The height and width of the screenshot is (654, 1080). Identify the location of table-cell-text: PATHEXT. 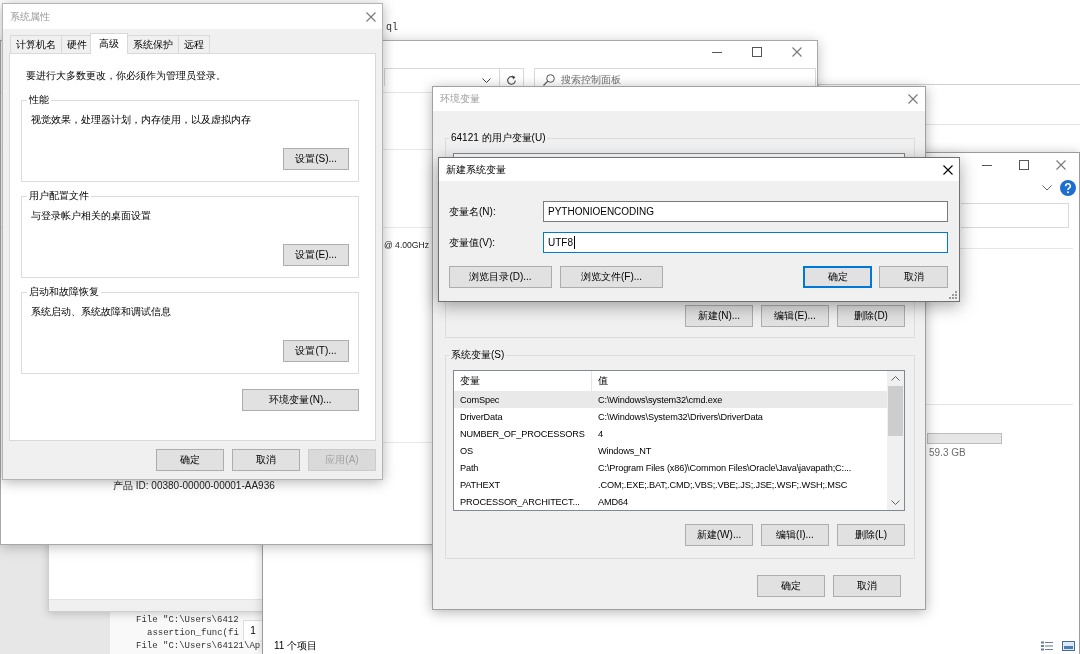
(480, 484).